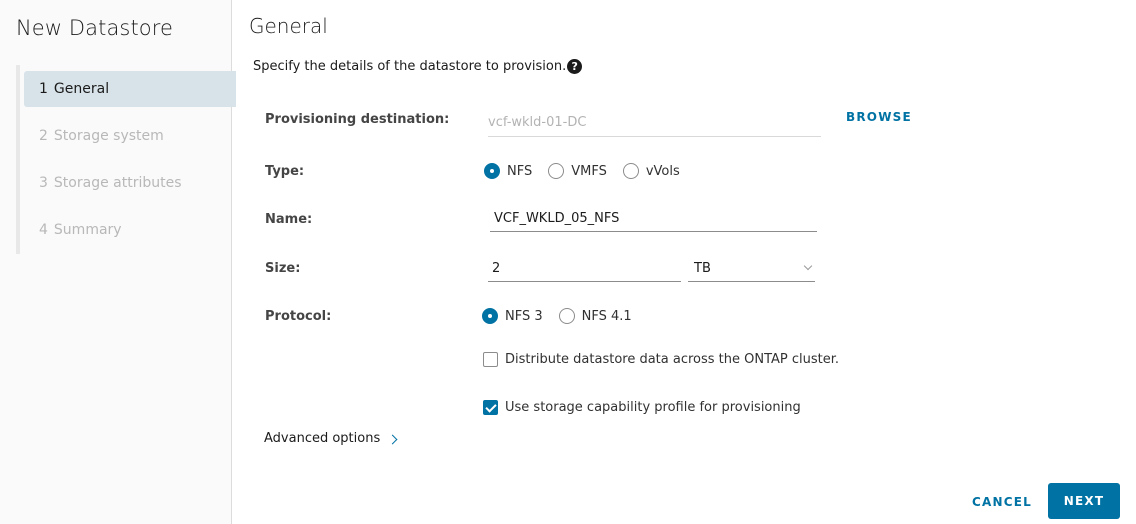 The height and width of the screenshot is (524, 1136). What do you see at coordinates (702, 268) in the screenshot?
I see `size-unit-value: TB` at bounding box center [702, 268].